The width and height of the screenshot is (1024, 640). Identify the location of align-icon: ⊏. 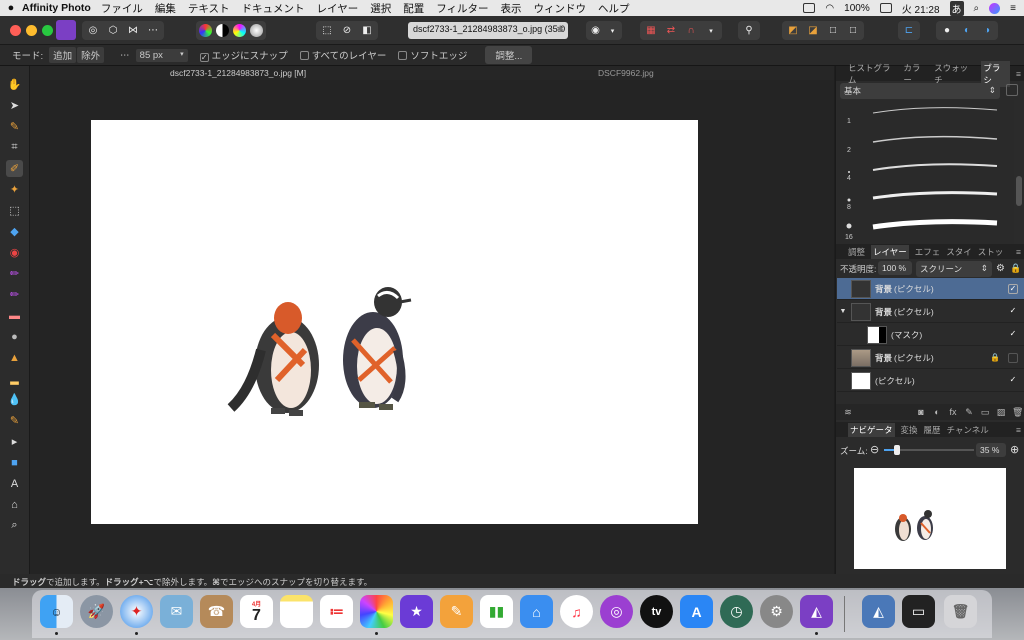
(909, 30).